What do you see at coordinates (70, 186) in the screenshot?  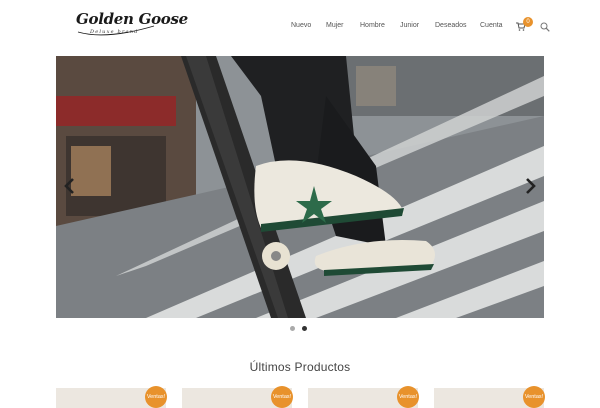 I see `slider-prev-arrow-icon` at bounding box center [70, 186].